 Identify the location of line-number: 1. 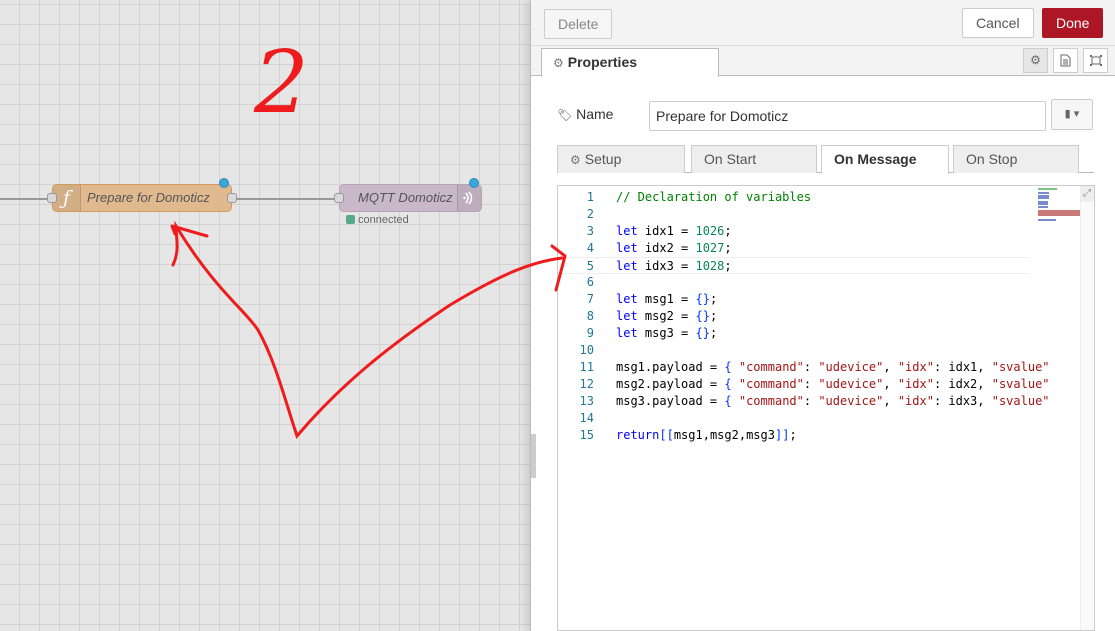
(590, 197).